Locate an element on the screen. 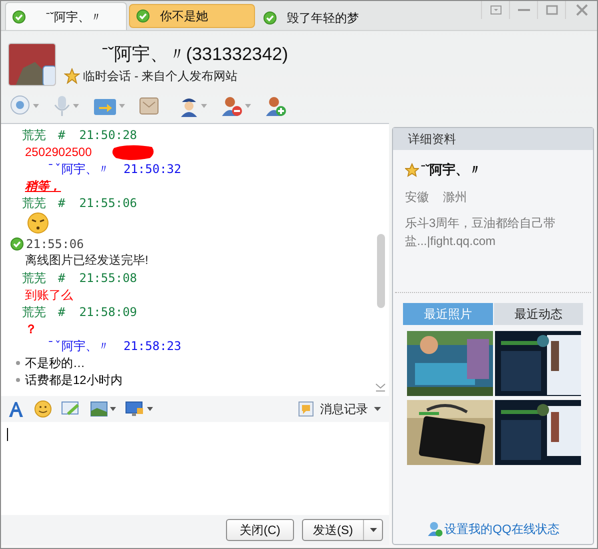 Image resolution: width=598 pixels, height=549 pixels. profile-tab: 最近动态 is located at coordinates (538, 313).